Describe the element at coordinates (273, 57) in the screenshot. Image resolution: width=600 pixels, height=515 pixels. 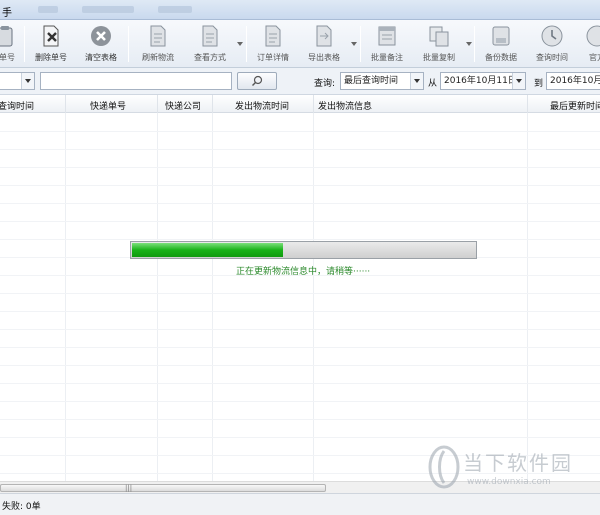
I see `order-details-label: 订单详情` at that location.